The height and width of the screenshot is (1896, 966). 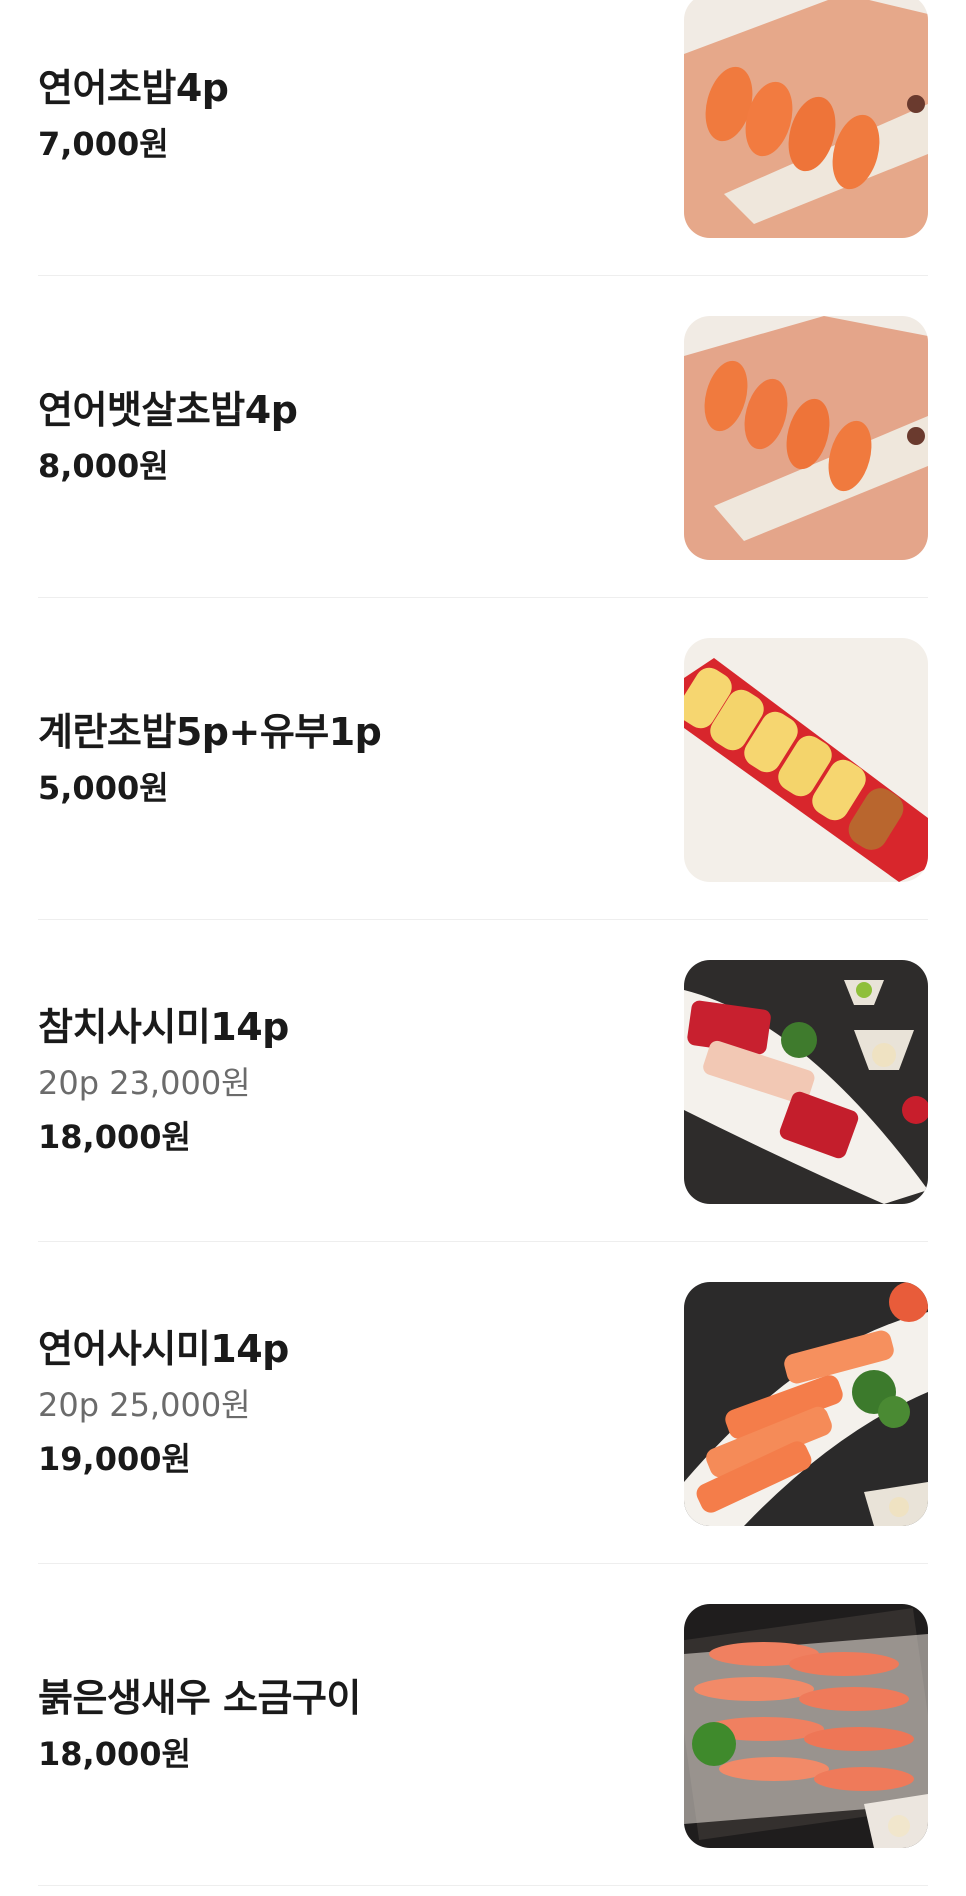 What do you see at coordinates (348, 1080) in the screenshot?
I see `menu-item-text: 참치사시미14p 20p 23,000원 18,000원` at bounding box center [348, 1080].